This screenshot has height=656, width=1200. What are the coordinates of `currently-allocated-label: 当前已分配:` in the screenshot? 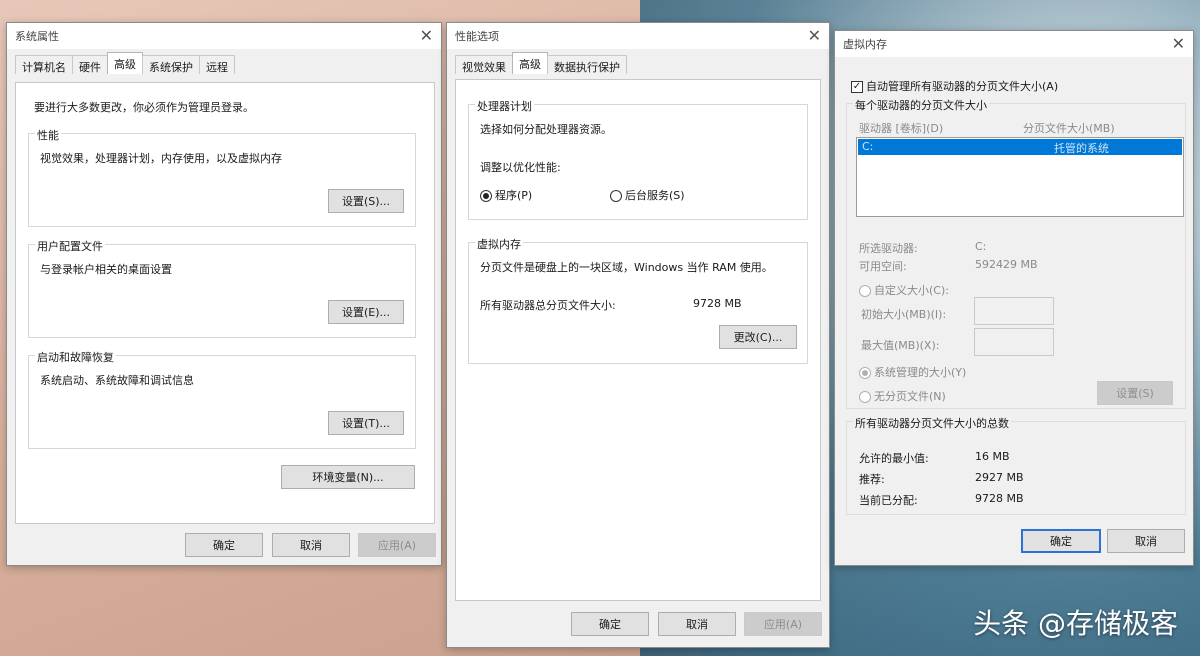 It's located at (888, 500).